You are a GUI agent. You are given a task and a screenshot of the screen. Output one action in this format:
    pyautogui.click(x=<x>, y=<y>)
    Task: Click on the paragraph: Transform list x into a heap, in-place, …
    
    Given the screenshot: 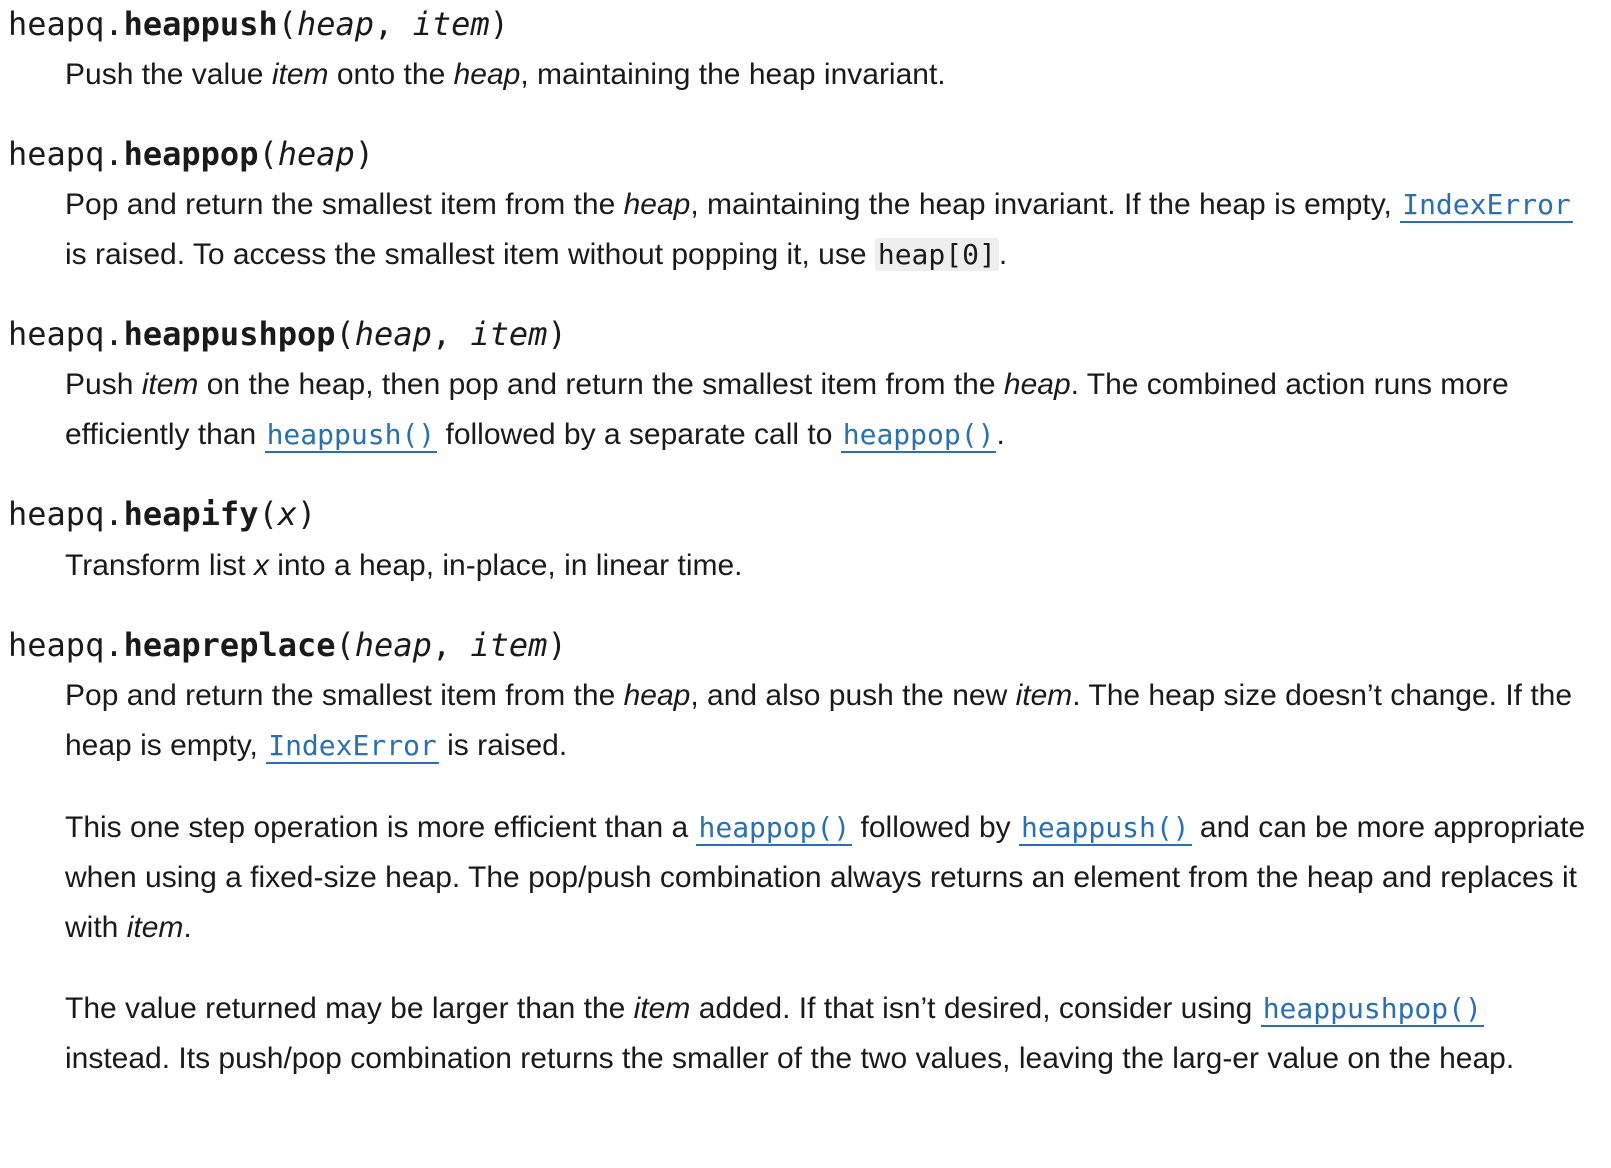 What is the action you would take?
    pyautogui.click(x=830, y=566)
    